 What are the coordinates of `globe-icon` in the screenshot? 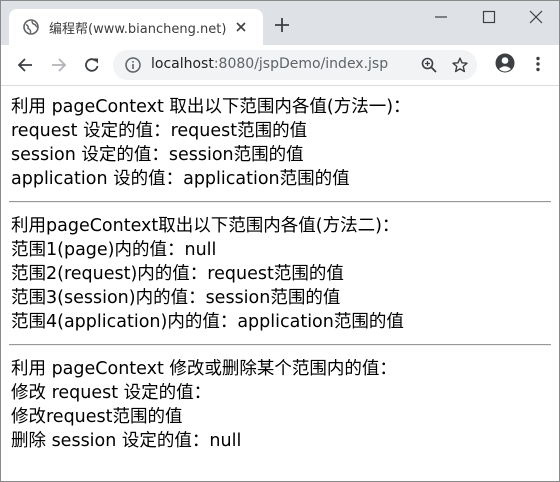 It's located at (31, 27).